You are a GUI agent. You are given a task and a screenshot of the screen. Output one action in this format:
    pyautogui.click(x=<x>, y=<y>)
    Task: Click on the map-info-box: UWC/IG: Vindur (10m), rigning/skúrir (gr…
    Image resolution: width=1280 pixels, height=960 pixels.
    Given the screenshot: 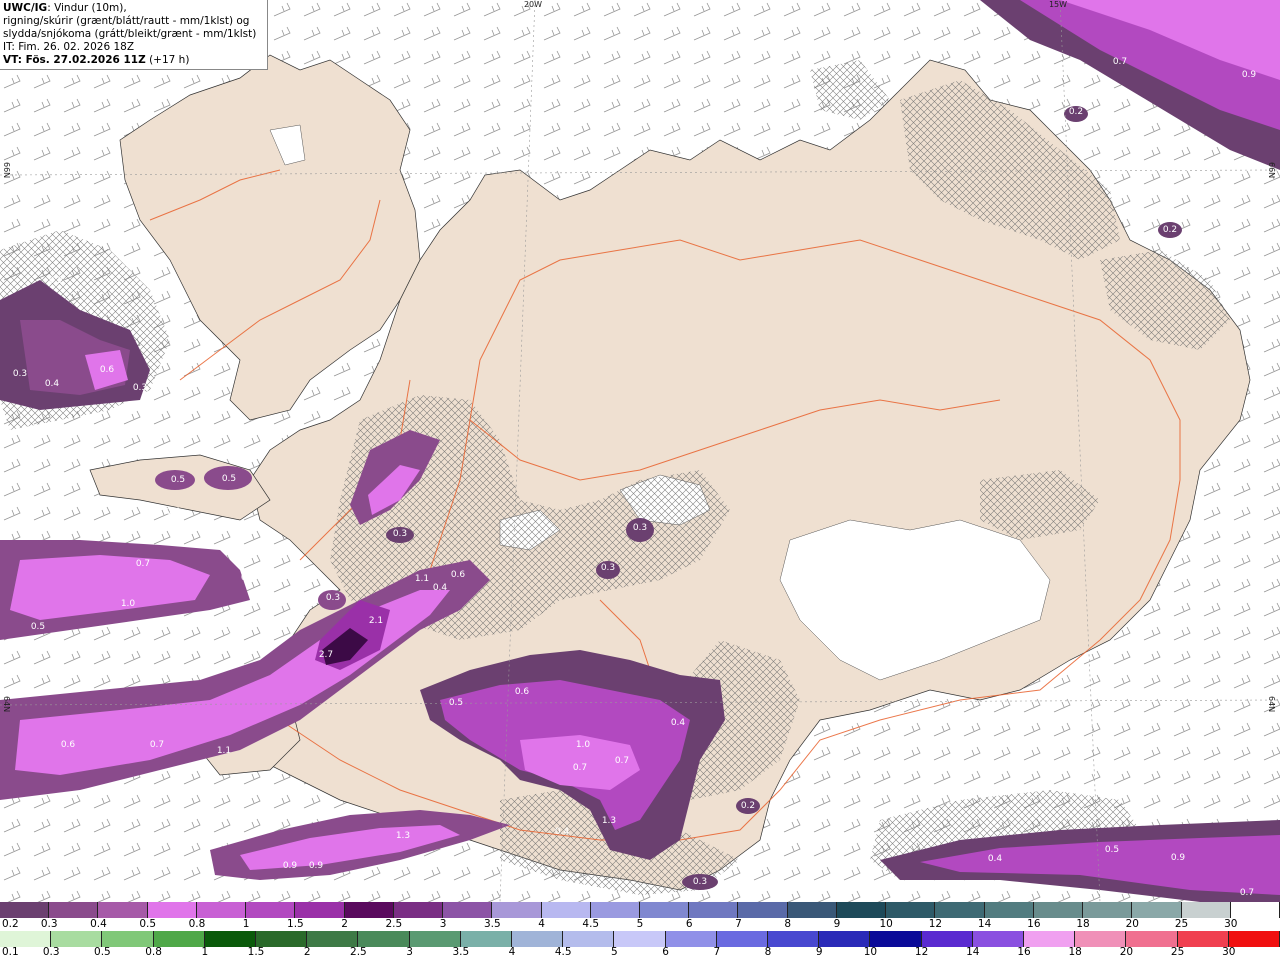 What is the action you would take?
    pyautogui.click(x=134, y=35)
    